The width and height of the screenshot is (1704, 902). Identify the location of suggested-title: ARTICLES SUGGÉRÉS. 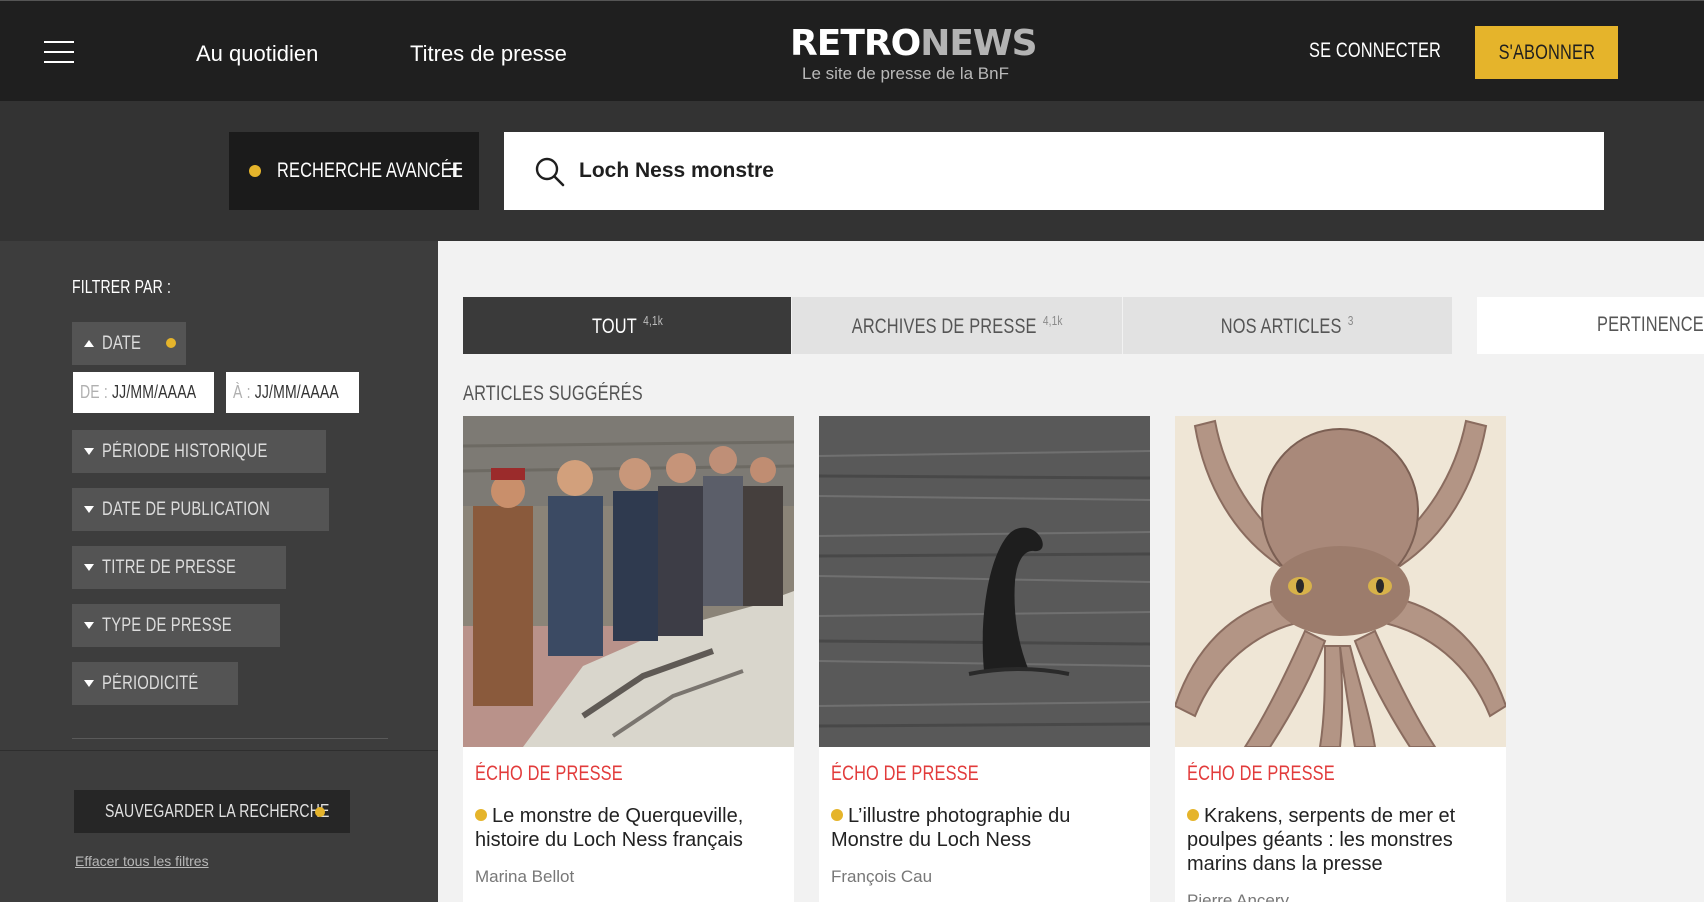
(578, 394).